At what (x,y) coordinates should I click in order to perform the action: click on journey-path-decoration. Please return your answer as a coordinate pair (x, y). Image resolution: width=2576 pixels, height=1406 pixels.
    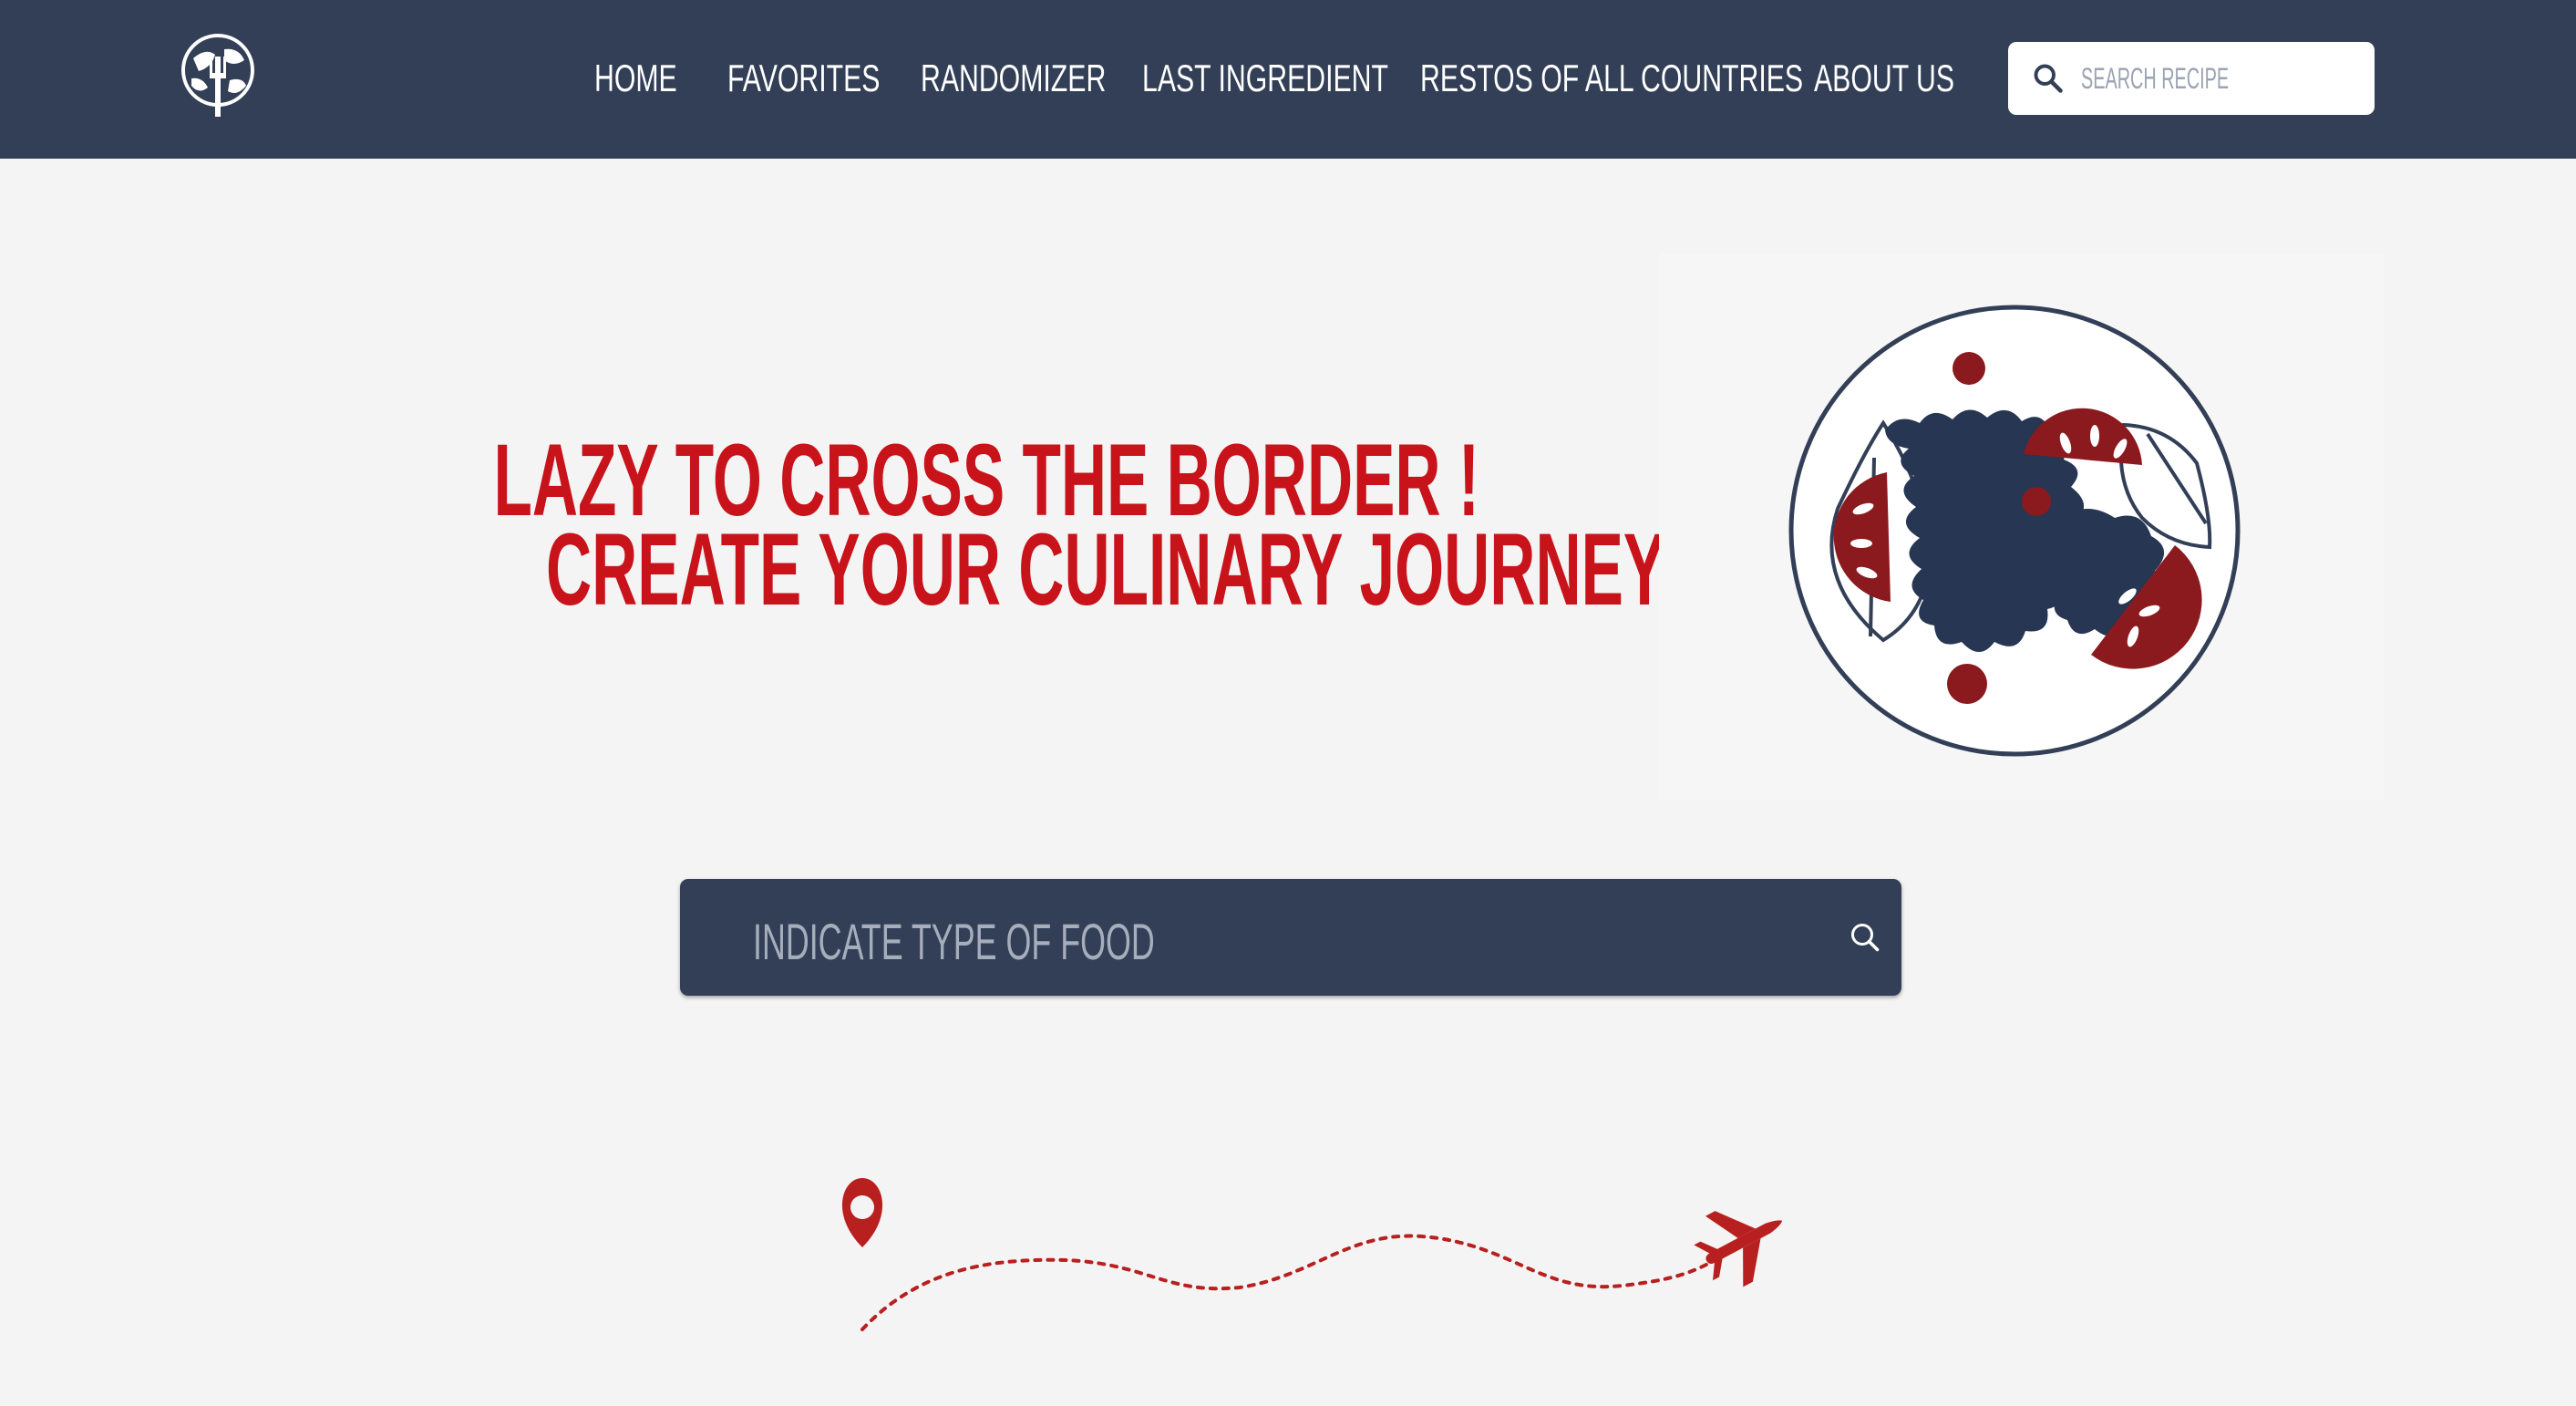
    Looking at the image, I should click on (1312, 1254).